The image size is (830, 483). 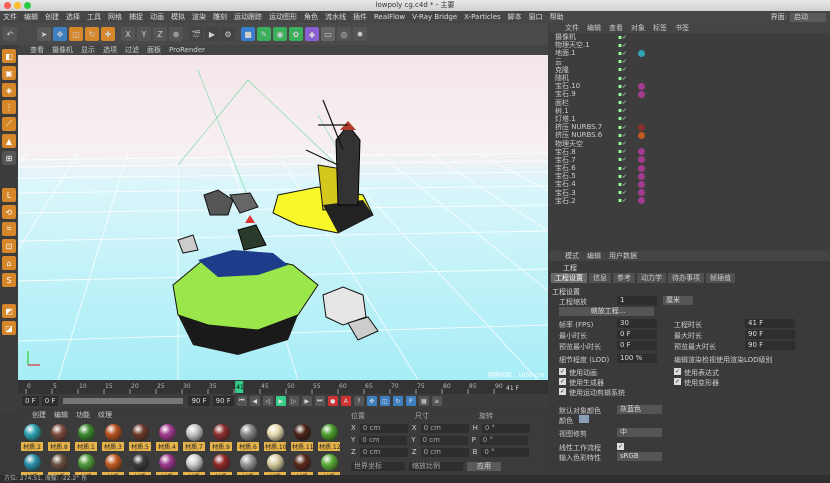 What do you see at coordinates (50, 401) in the screenshot?
I see `preview-start-field: 0 F` at bounding box center [50, 401].